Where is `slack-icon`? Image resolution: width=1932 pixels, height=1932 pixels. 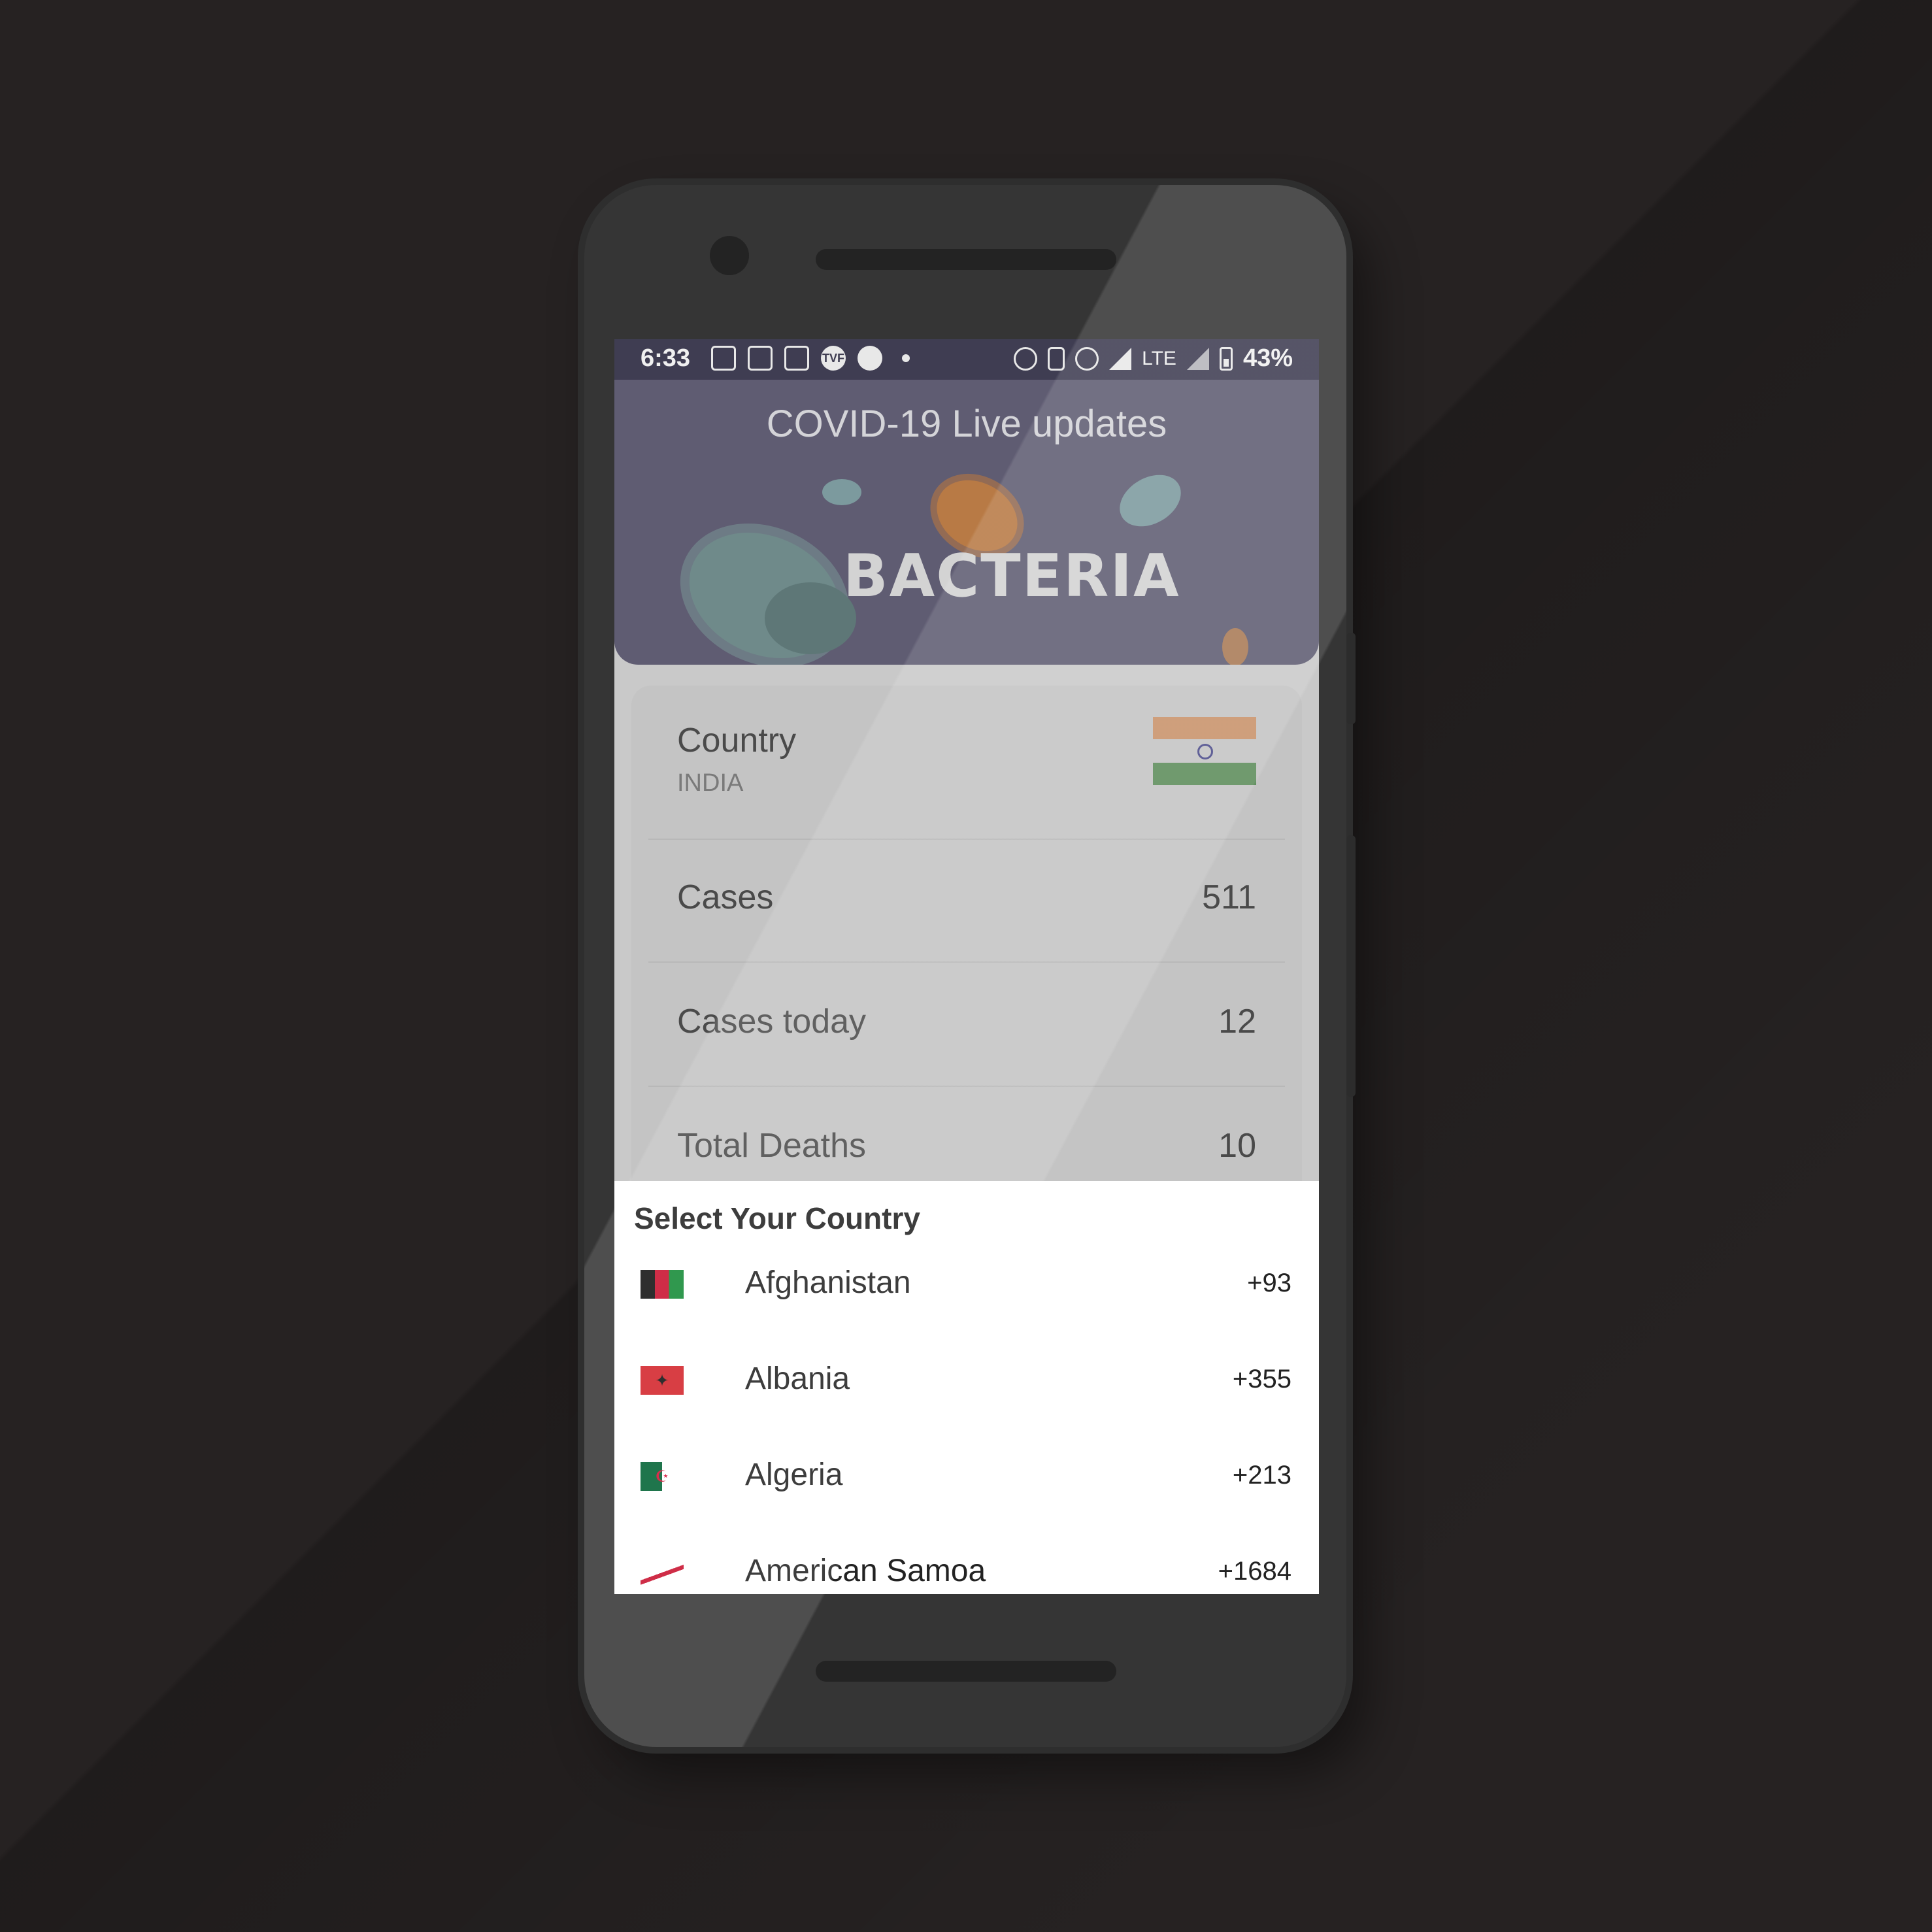 slack-icon is located at coordinates (723, 358).